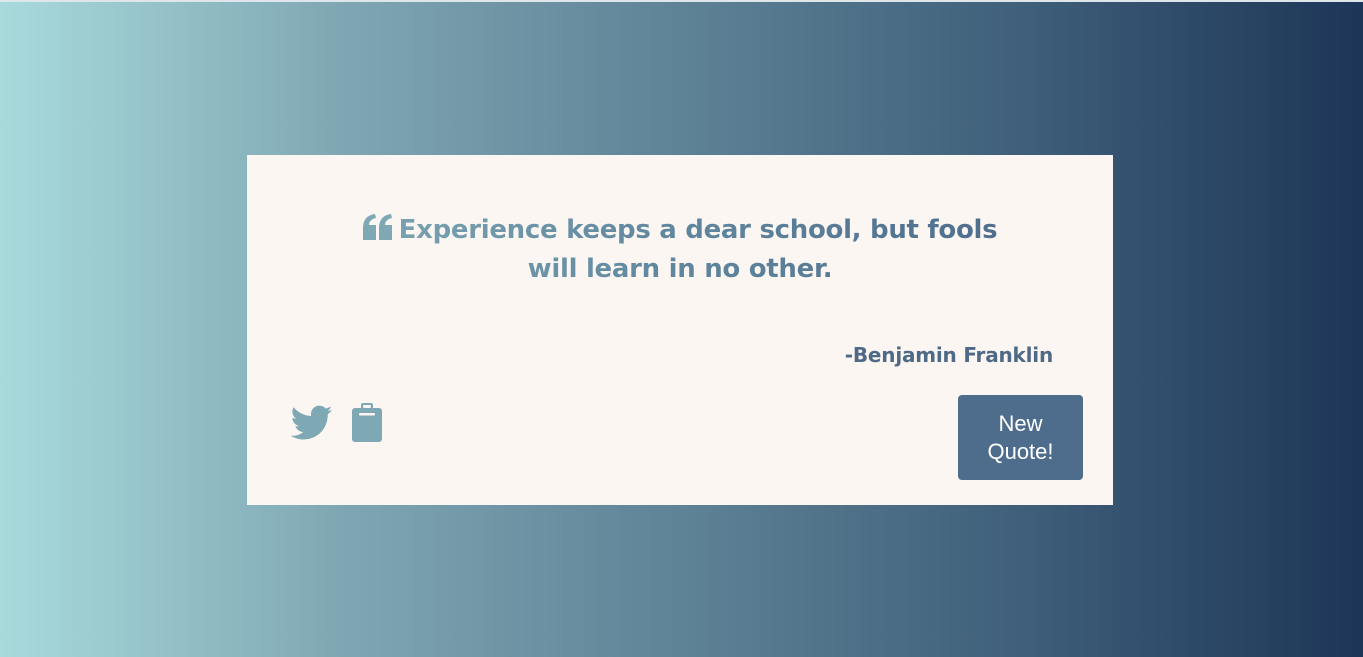 The width and height of the screenshot is (1363, 657). Describe the element at coordinates (1020, 437) in the screenshot. I see `new-quote-button: New Quote!` at that location.